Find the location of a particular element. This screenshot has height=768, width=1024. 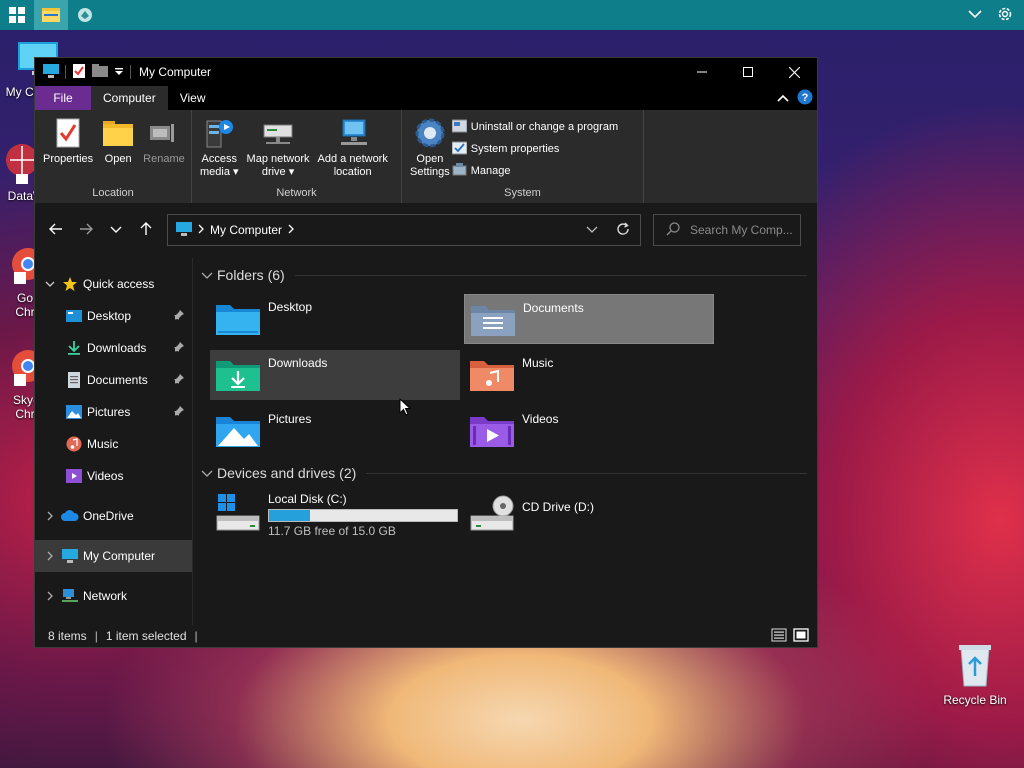

nav-my-computer: My Computer is located at coordinates (113, 556).